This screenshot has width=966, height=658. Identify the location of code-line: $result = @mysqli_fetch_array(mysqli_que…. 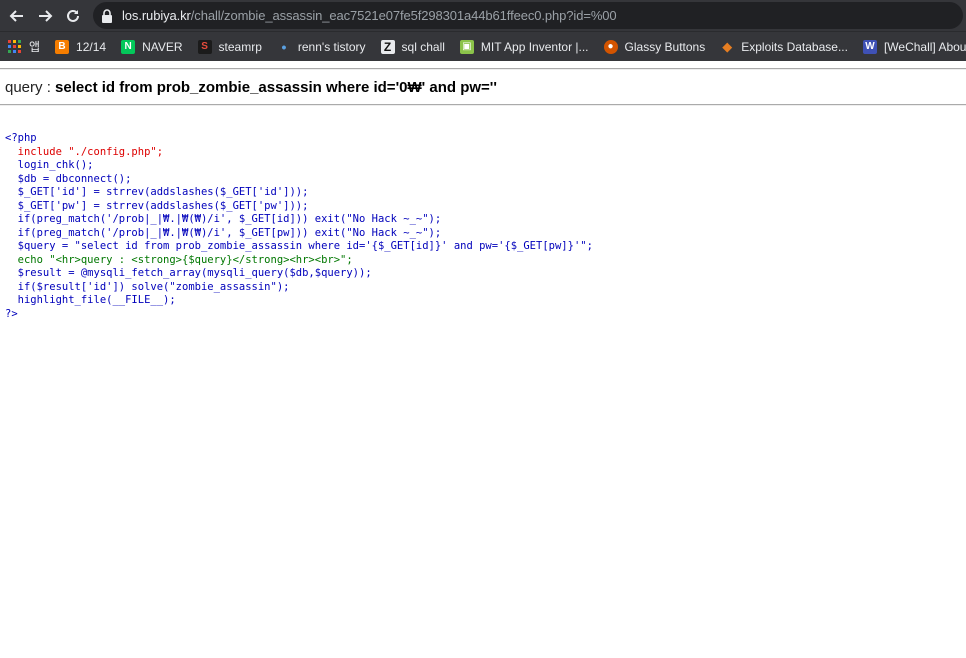
(188, 273).